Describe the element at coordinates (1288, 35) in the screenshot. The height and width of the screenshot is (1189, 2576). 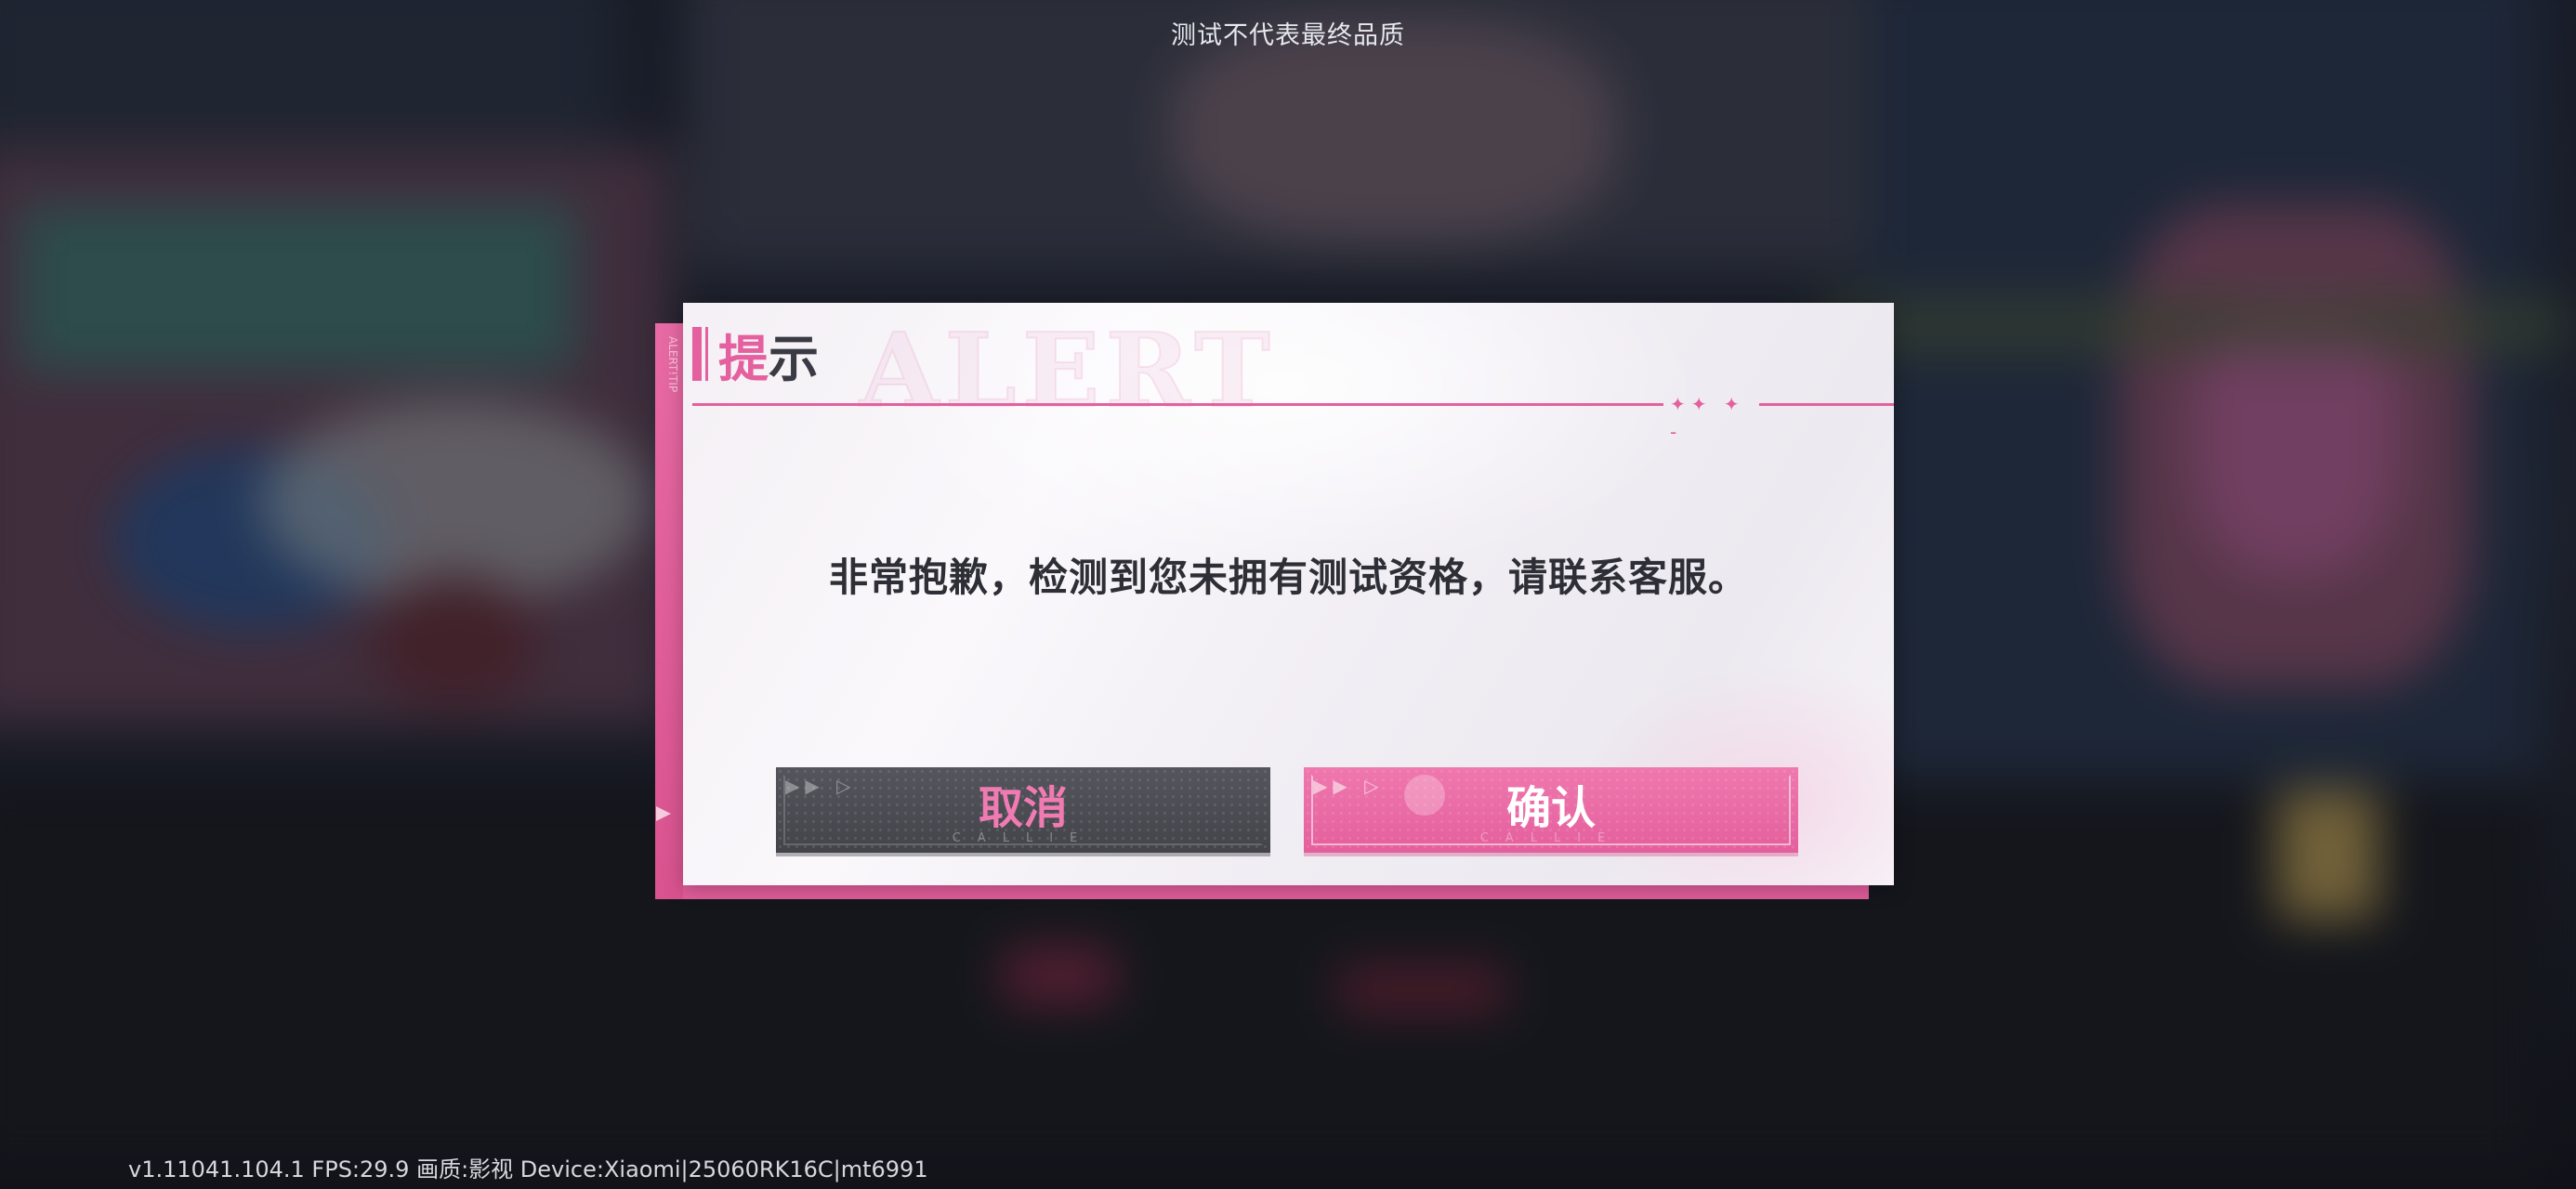
I see `test-quality-notice: 测试不代表最终品质` at that location.